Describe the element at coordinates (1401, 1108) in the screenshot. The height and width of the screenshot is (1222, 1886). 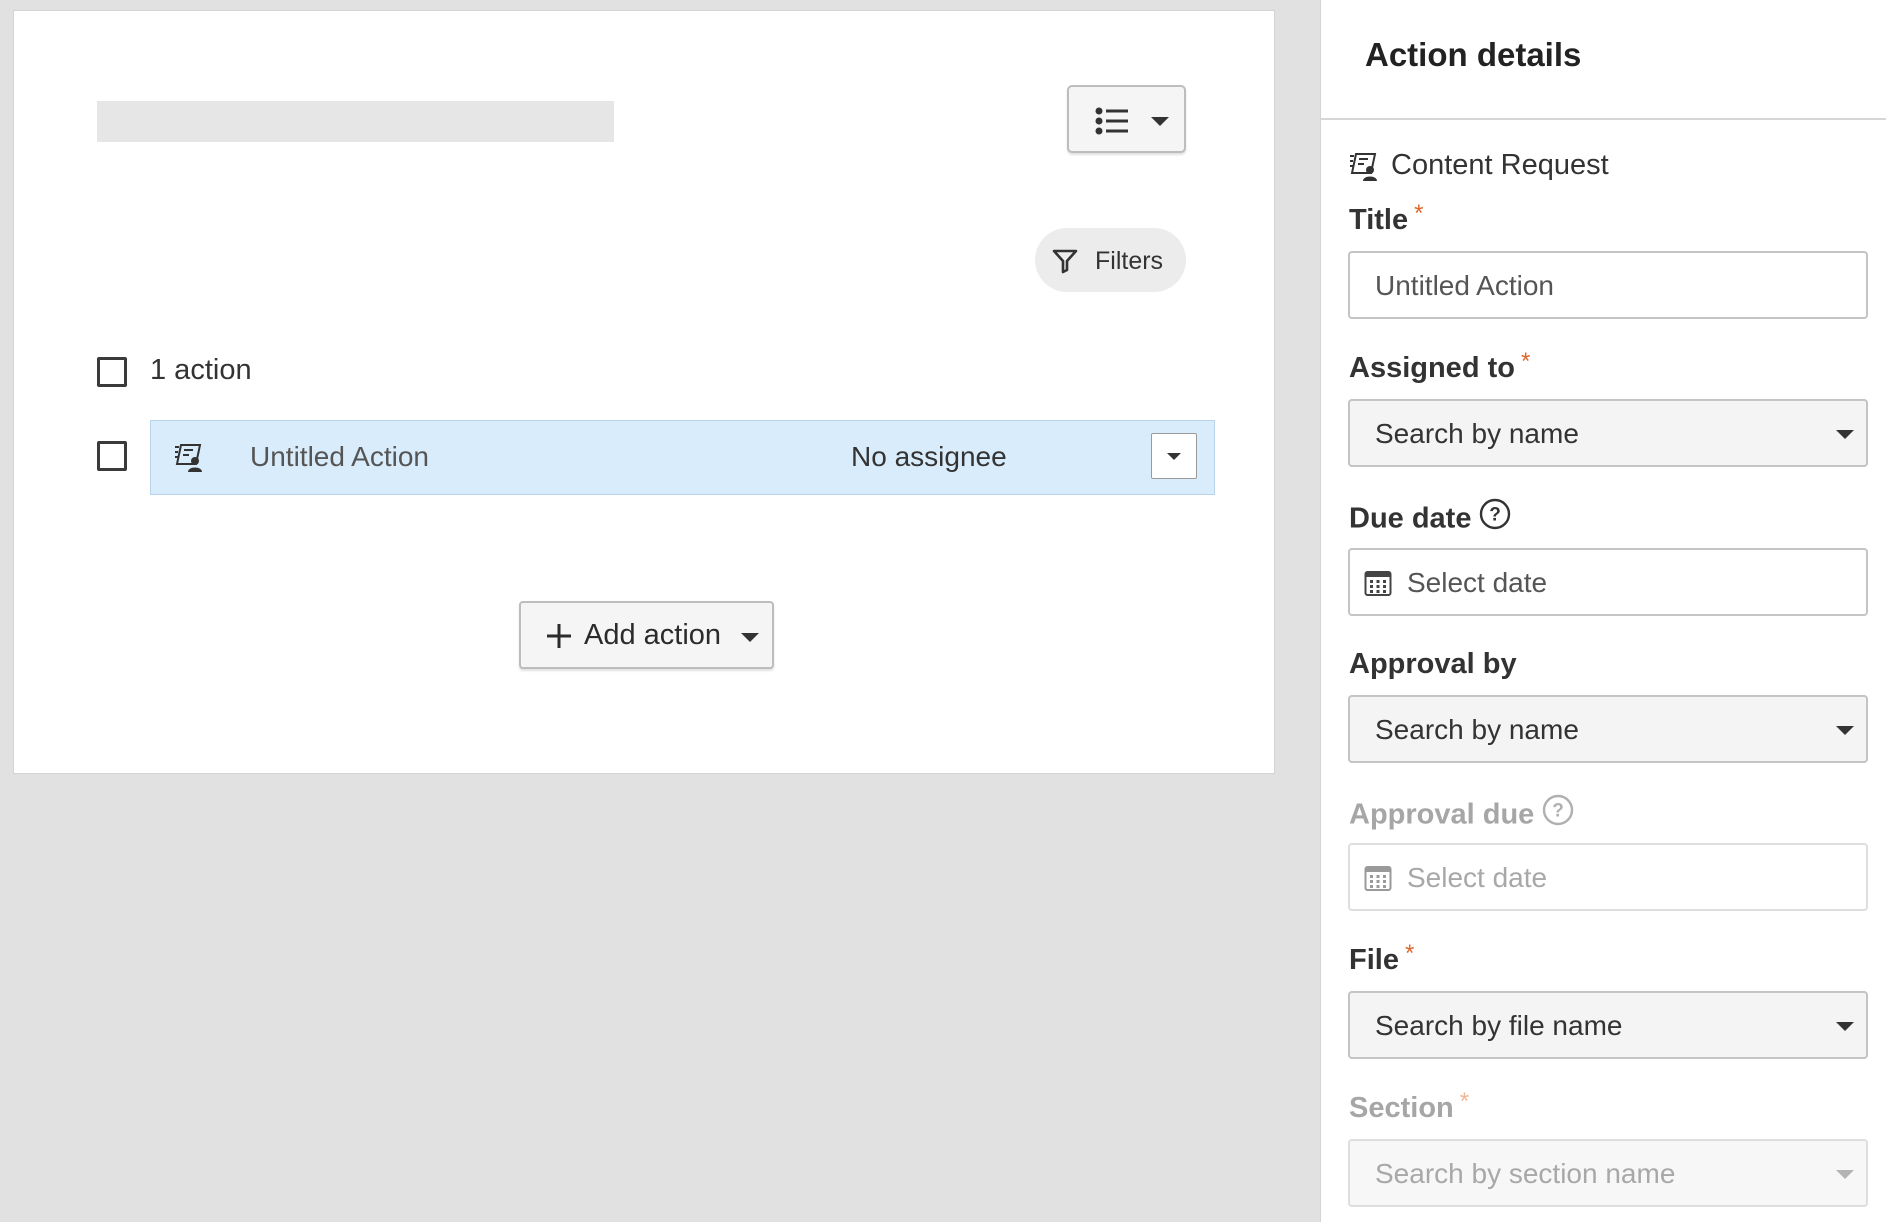
I see `section-label-text: Section` at that location.